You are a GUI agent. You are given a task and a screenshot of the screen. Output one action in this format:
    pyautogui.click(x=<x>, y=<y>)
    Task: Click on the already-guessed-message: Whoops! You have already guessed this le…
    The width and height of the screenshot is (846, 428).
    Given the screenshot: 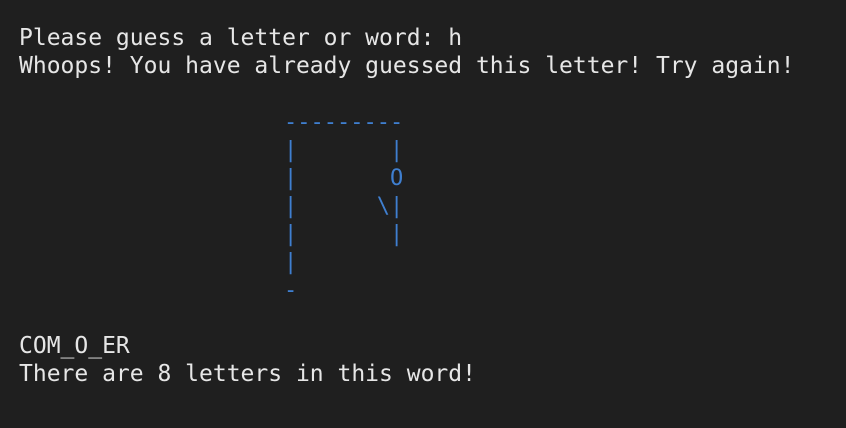 What is the action you would take?
    pyautogui.click(x=407, y=66)
    